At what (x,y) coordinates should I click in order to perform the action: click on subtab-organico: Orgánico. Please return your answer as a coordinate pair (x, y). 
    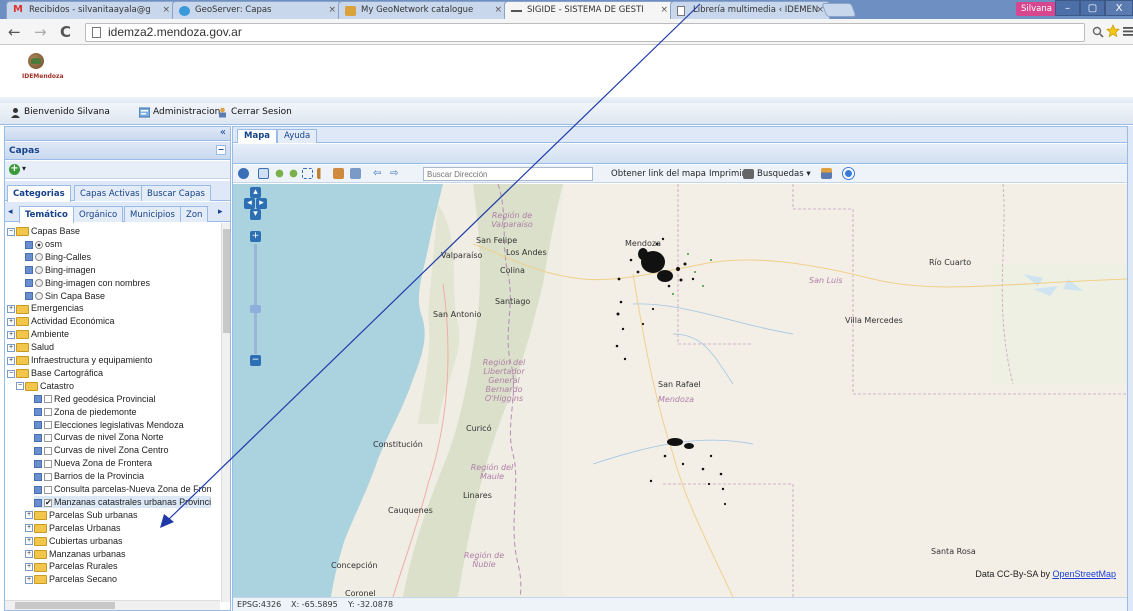
    Looking at the image, I should click on (98, 214).